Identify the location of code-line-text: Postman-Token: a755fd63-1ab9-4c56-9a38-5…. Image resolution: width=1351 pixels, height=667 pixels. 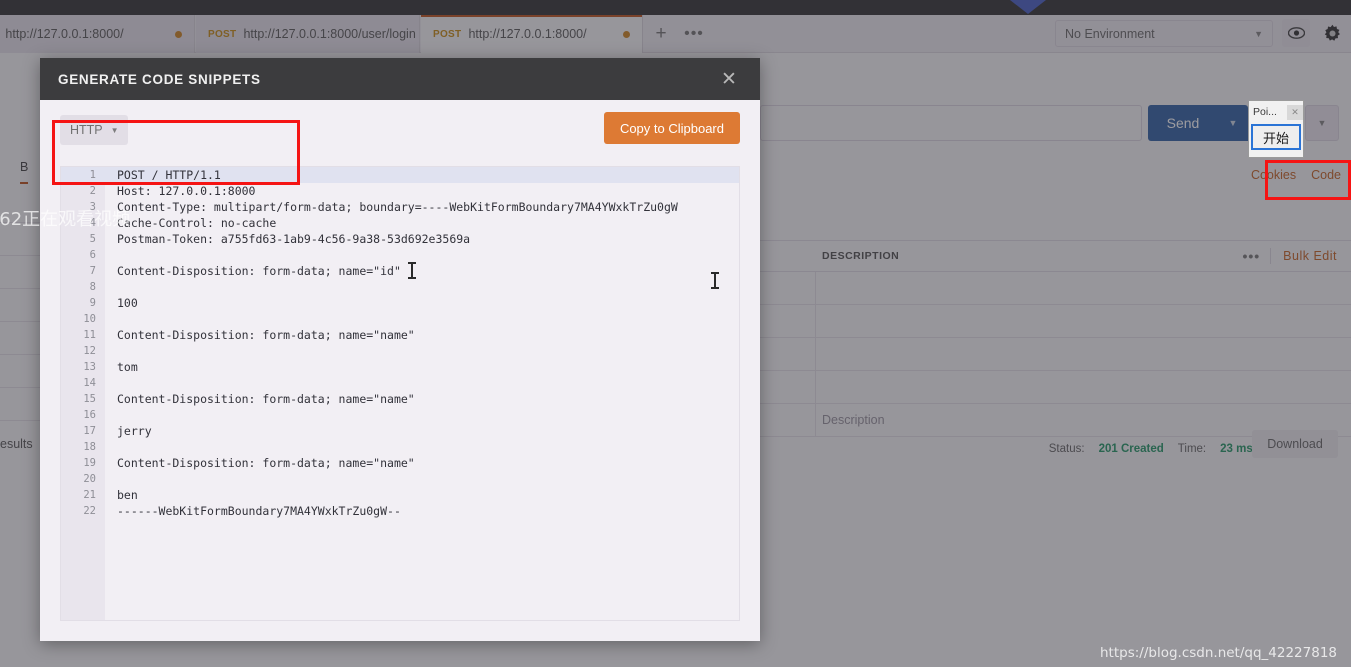
(294, 239).